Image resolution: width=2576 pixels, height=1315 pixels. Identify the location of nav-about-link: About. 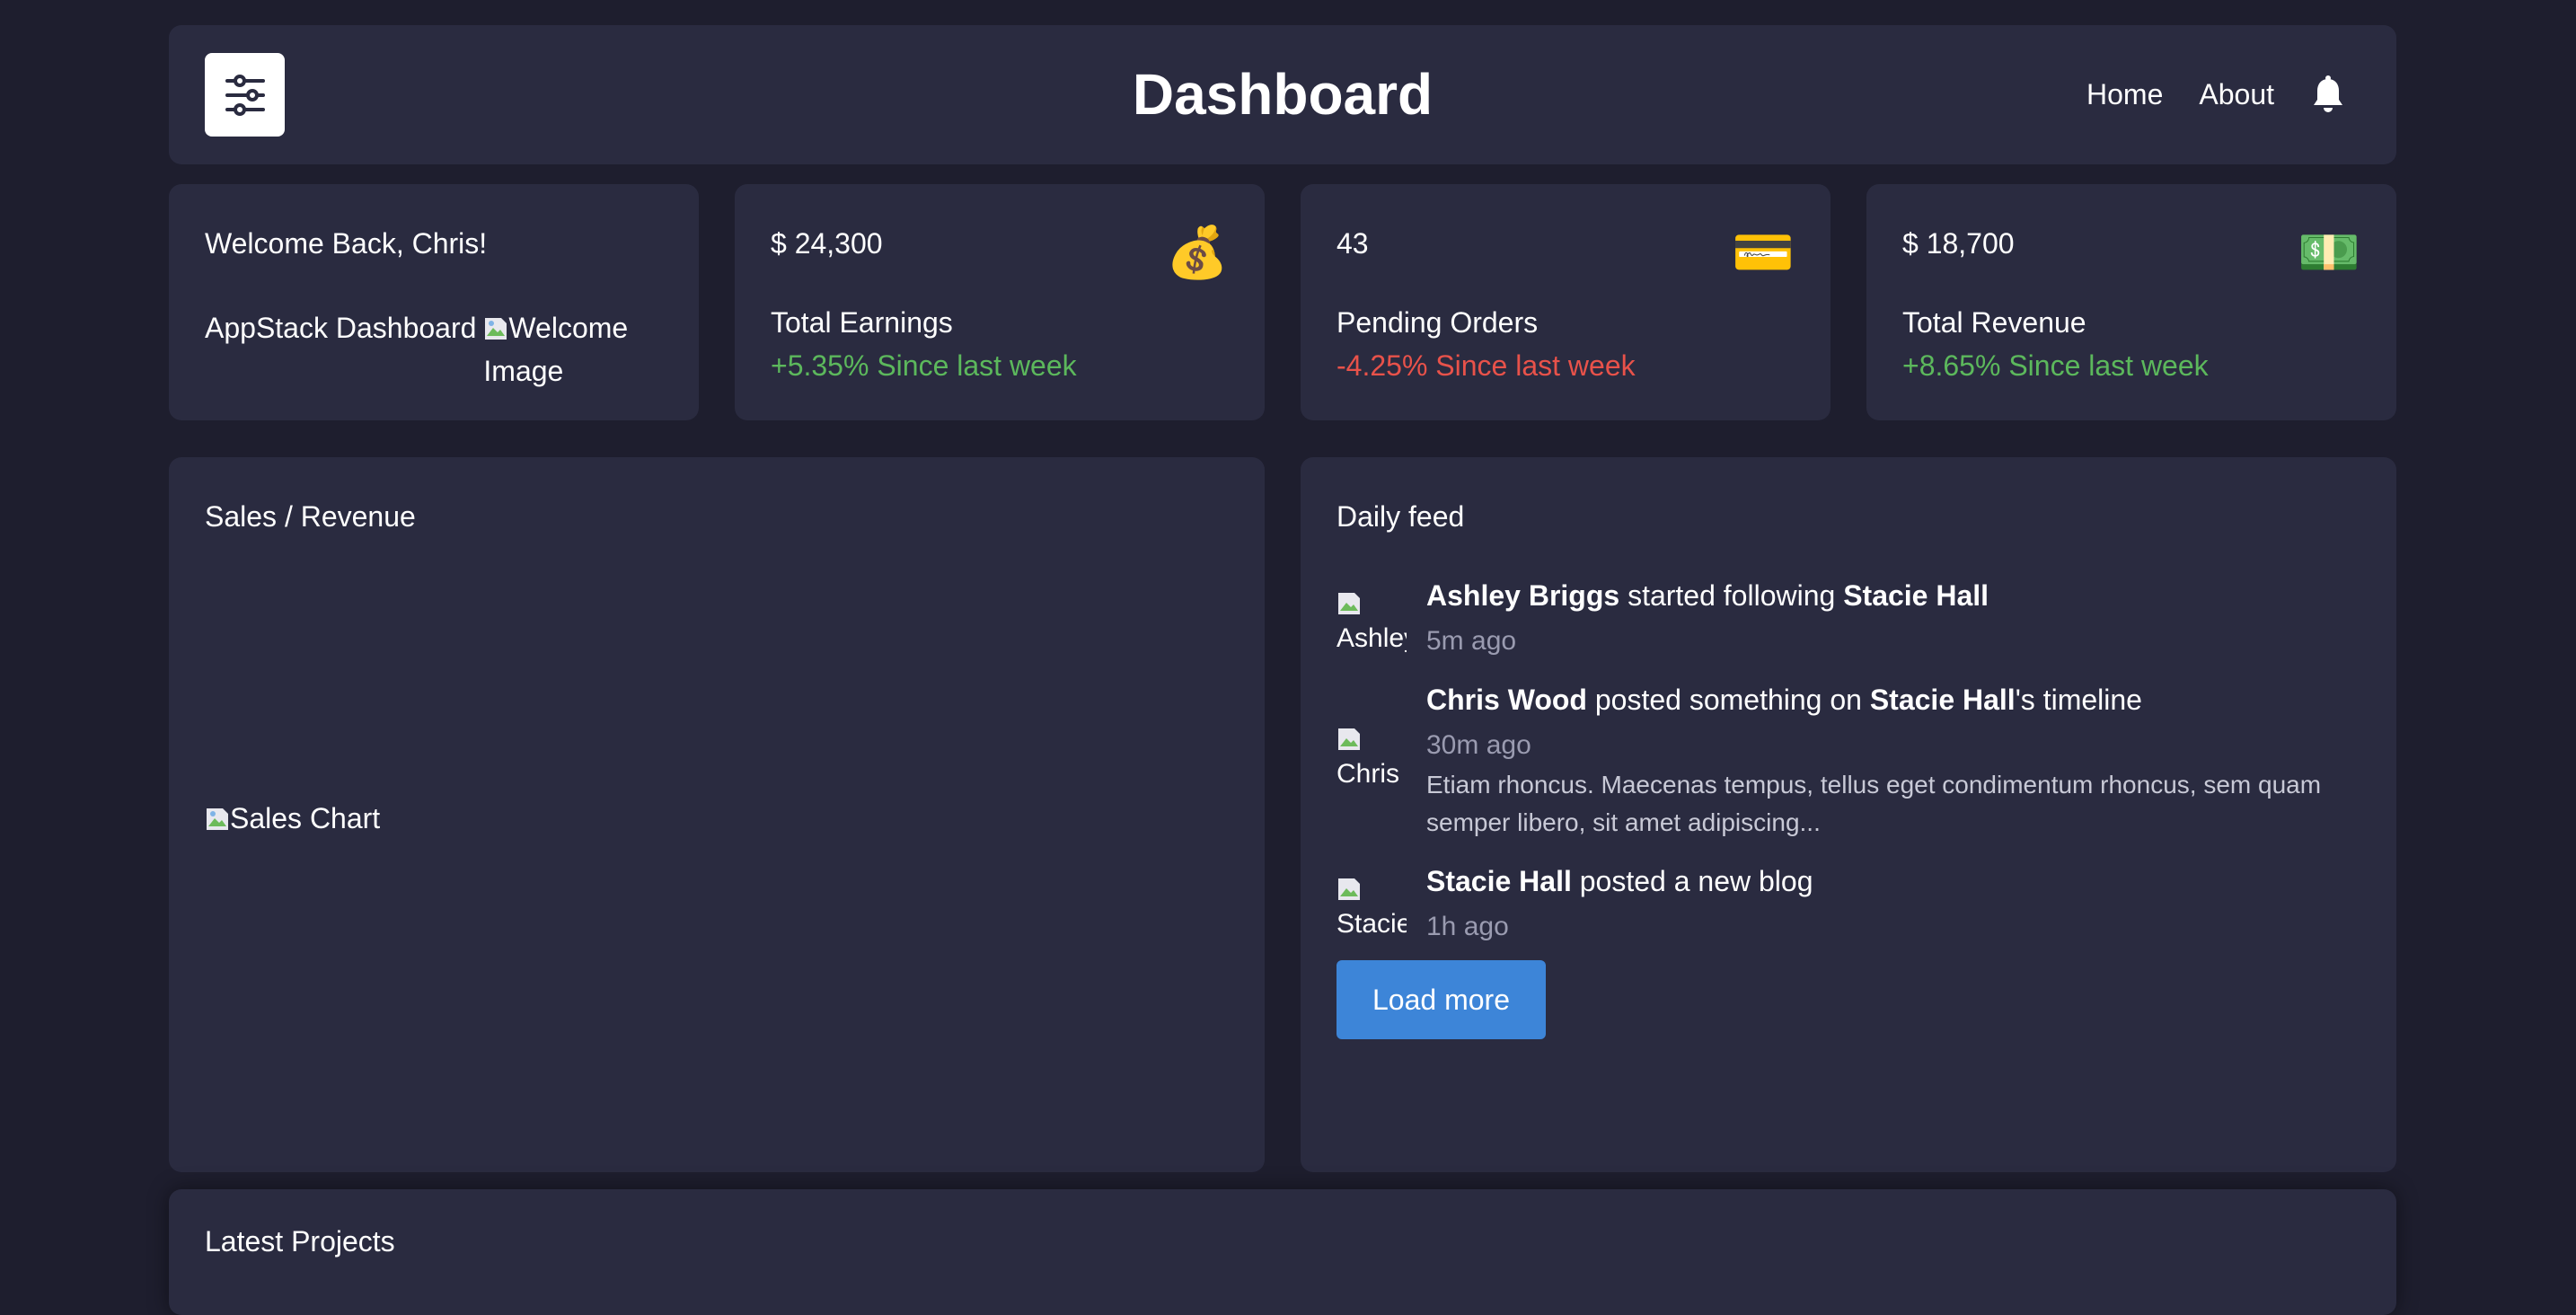
(2236, 94).